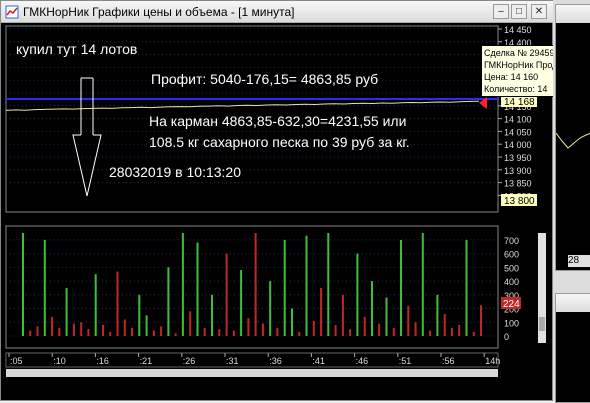 The width and height of the screenshot is (590, 403). What do you see at coordinates (59, 361) in the screenshot?
I see `time-tick-label: :10` at bounding box center [59, 361].